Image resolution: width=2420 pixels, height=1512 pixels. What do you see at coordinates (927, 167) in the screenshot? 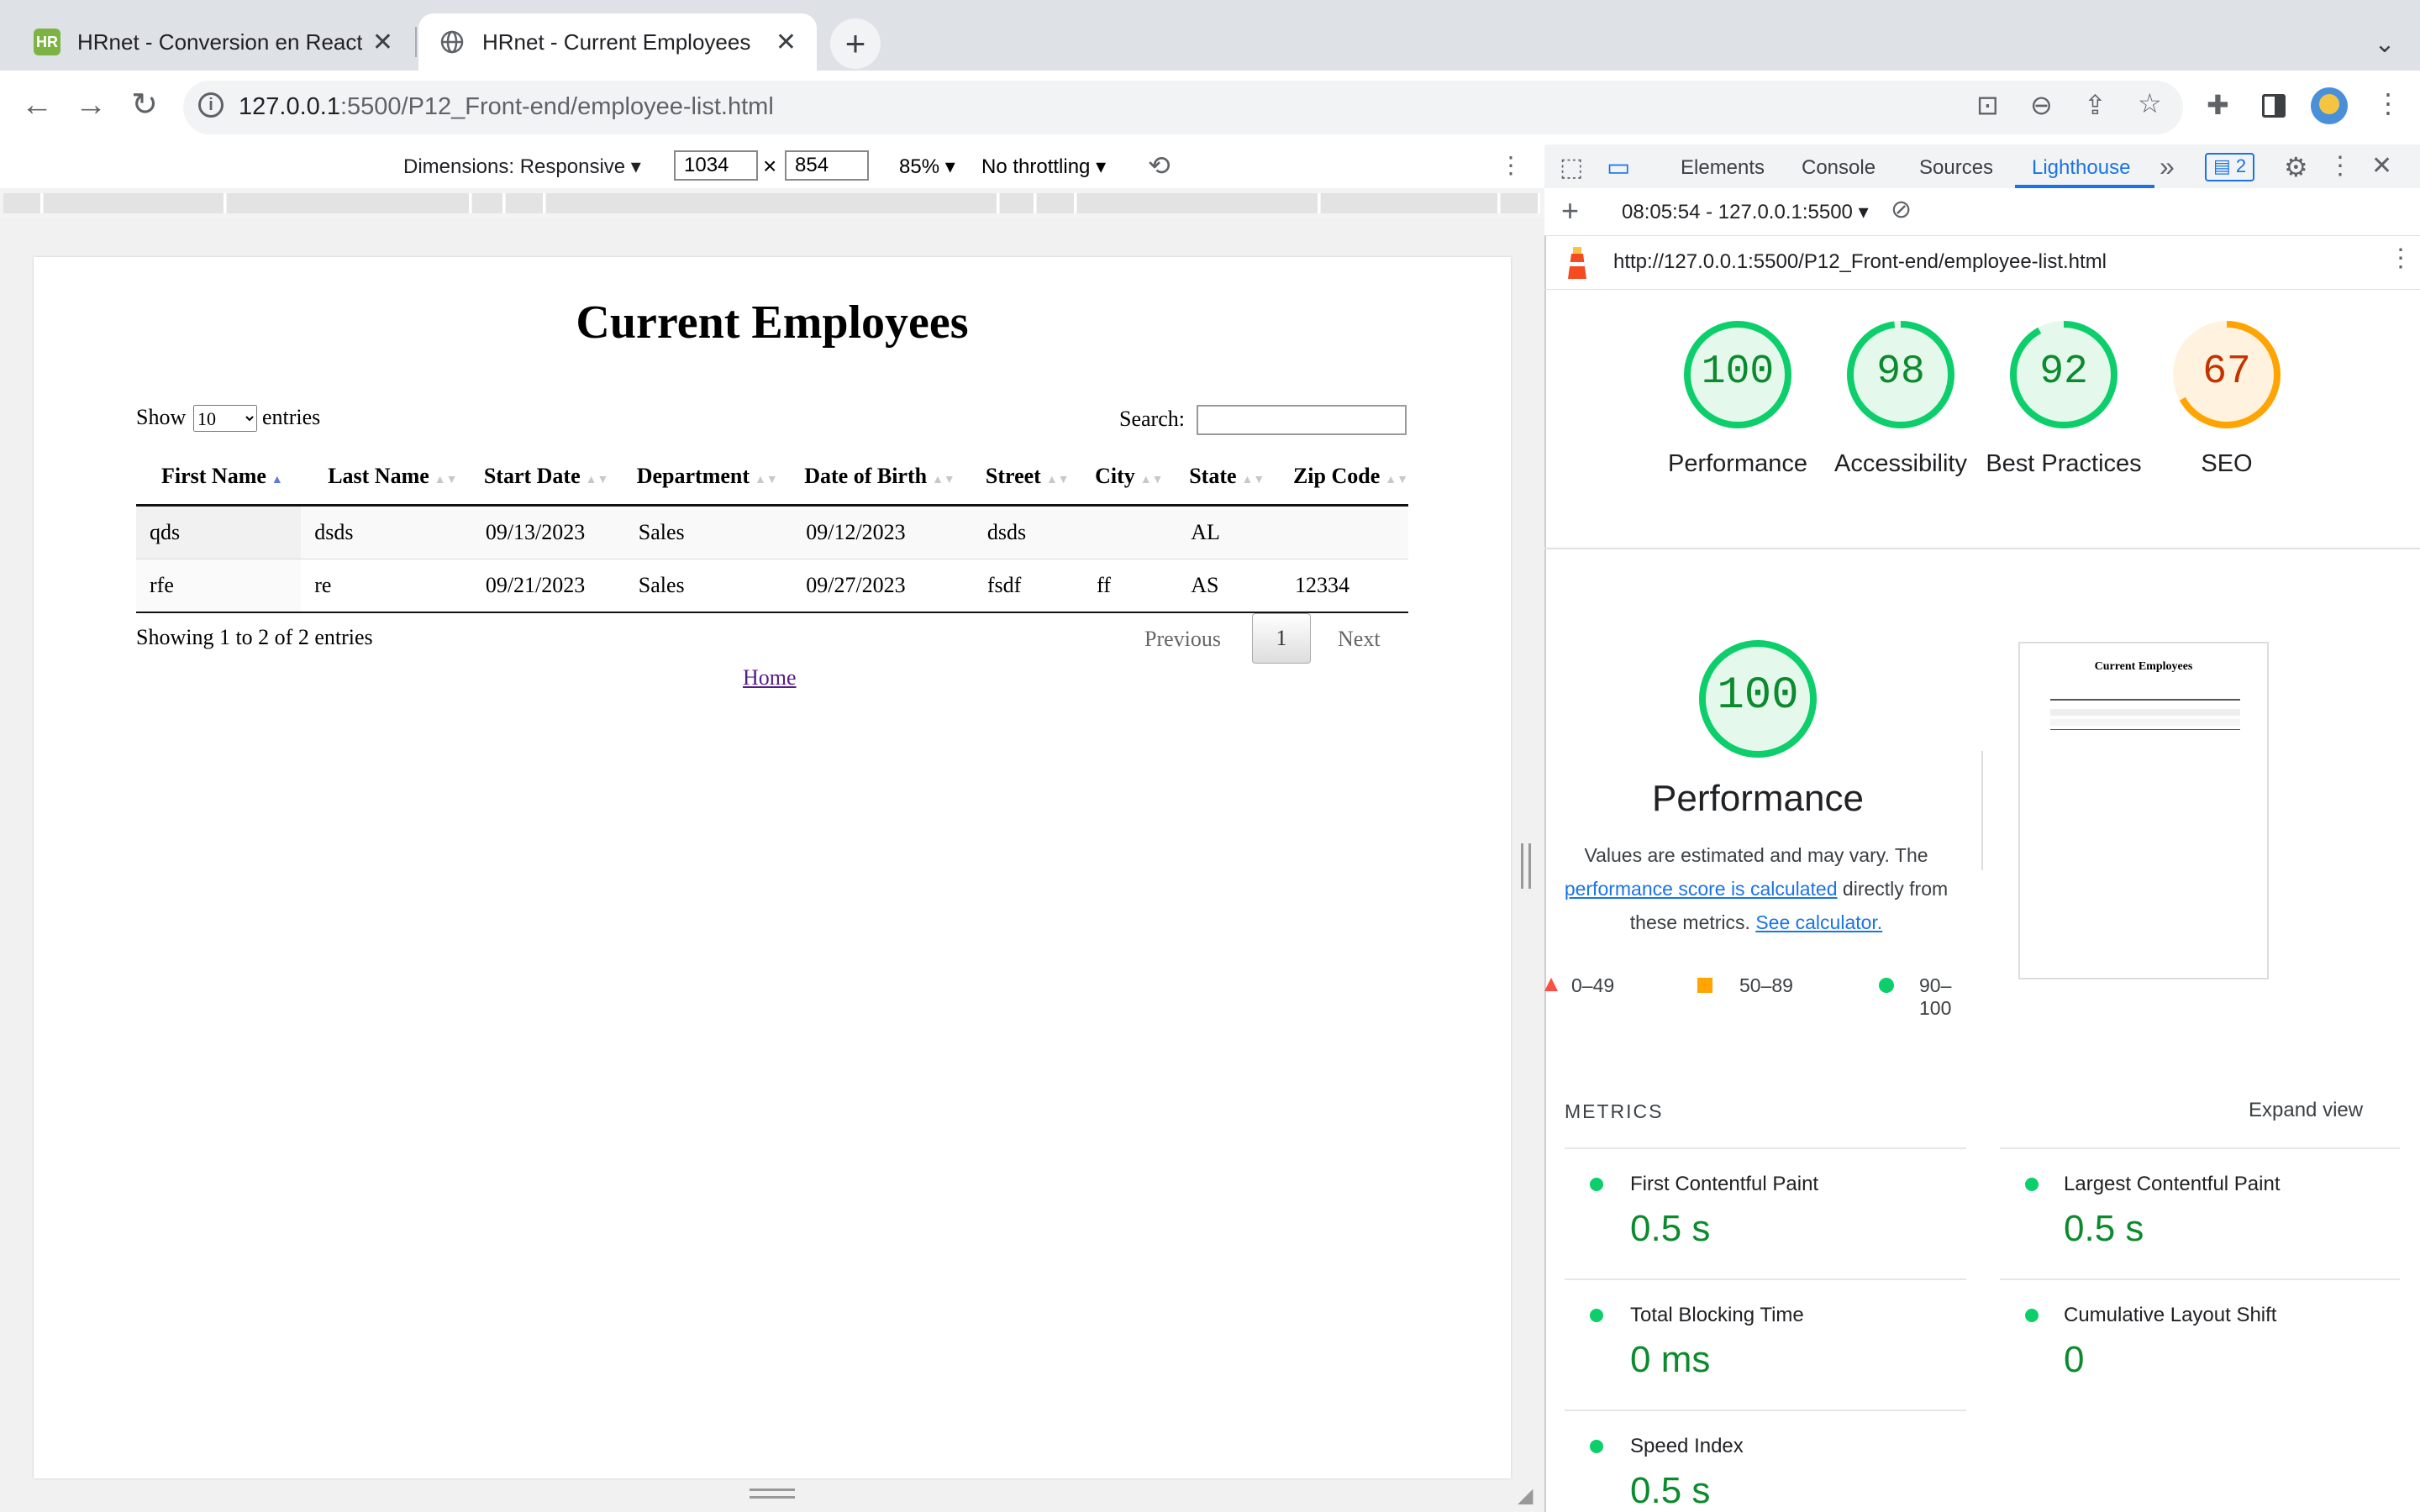
I see `zoom-dropdown: 85% ▾` at bounding box center [927, 167].